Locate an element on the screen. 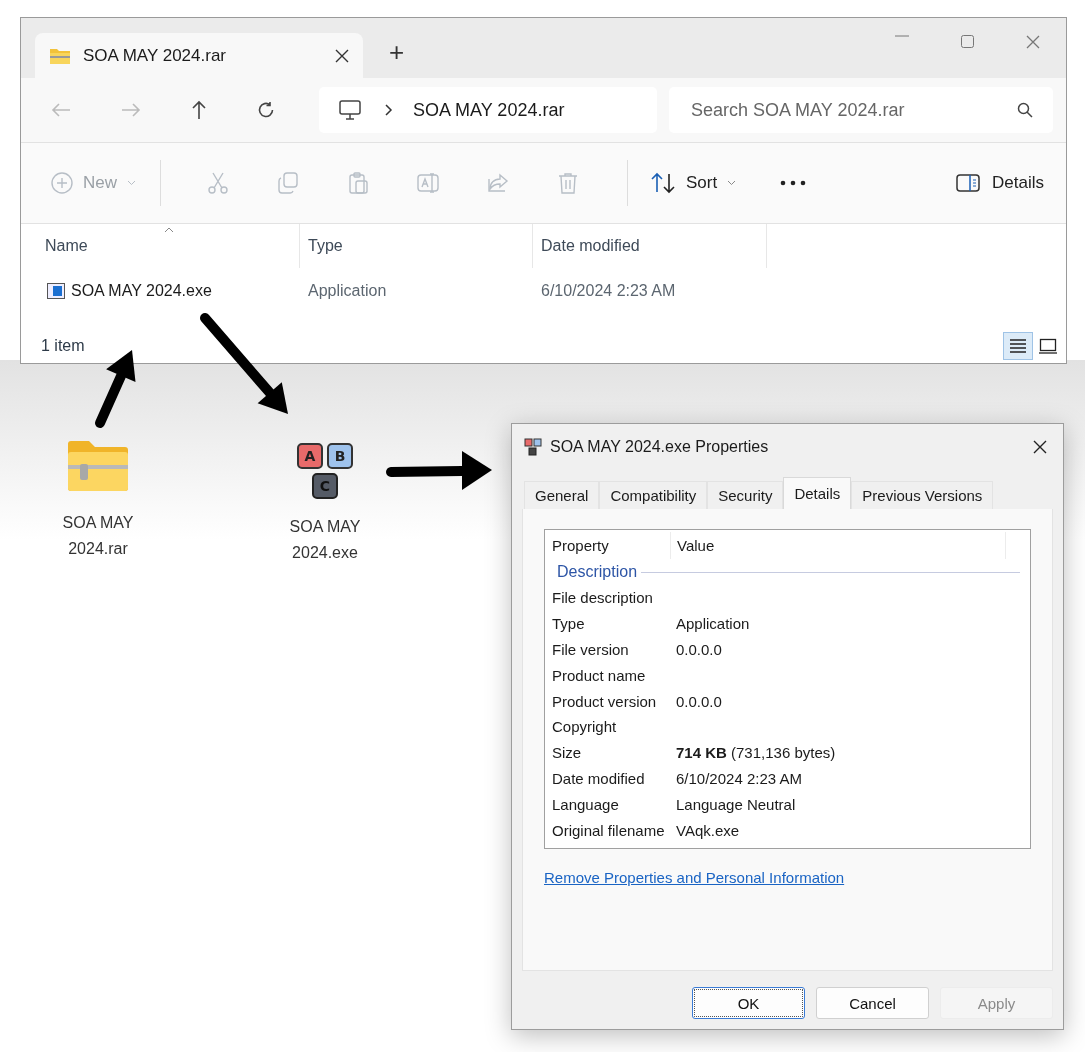 The height and width of the screenshot is (1052, 1085). column-header: Type is located at coordinates (416, 246).